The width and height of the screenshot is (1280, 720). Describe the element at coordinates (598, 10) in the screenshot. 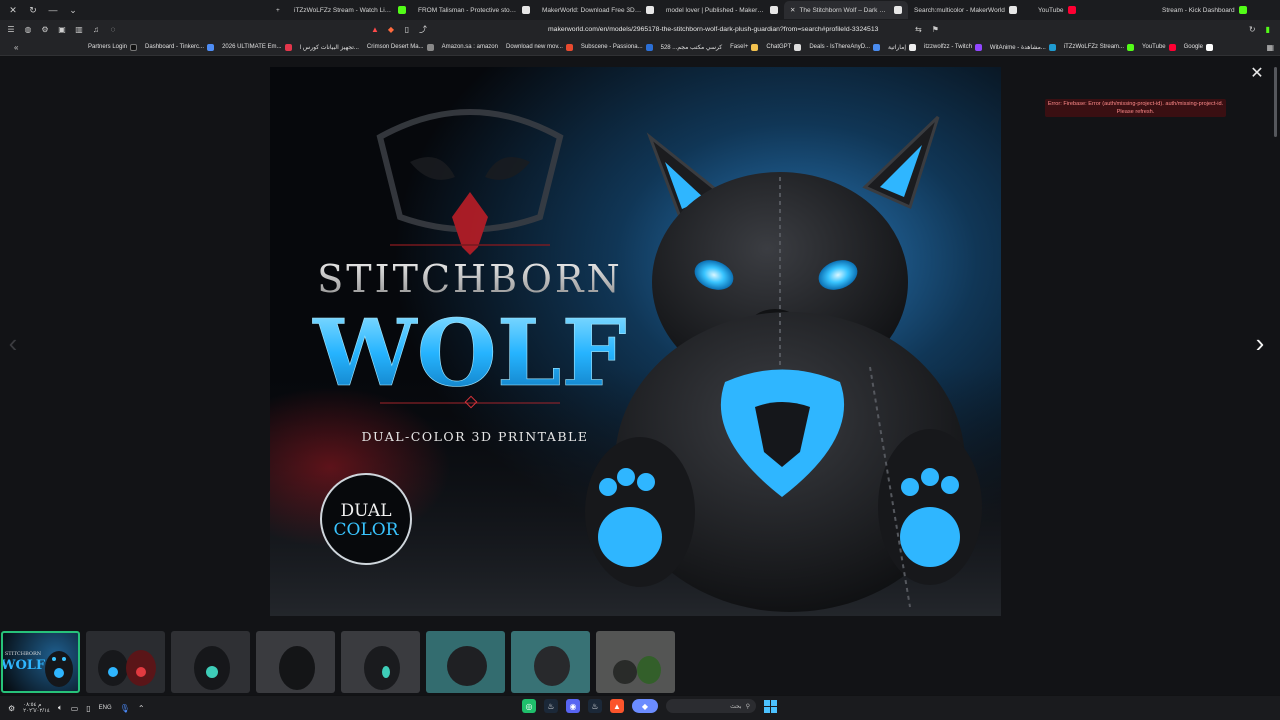

I see `tab-item: MakerWorld: Download Free 3D Mo` at that location.